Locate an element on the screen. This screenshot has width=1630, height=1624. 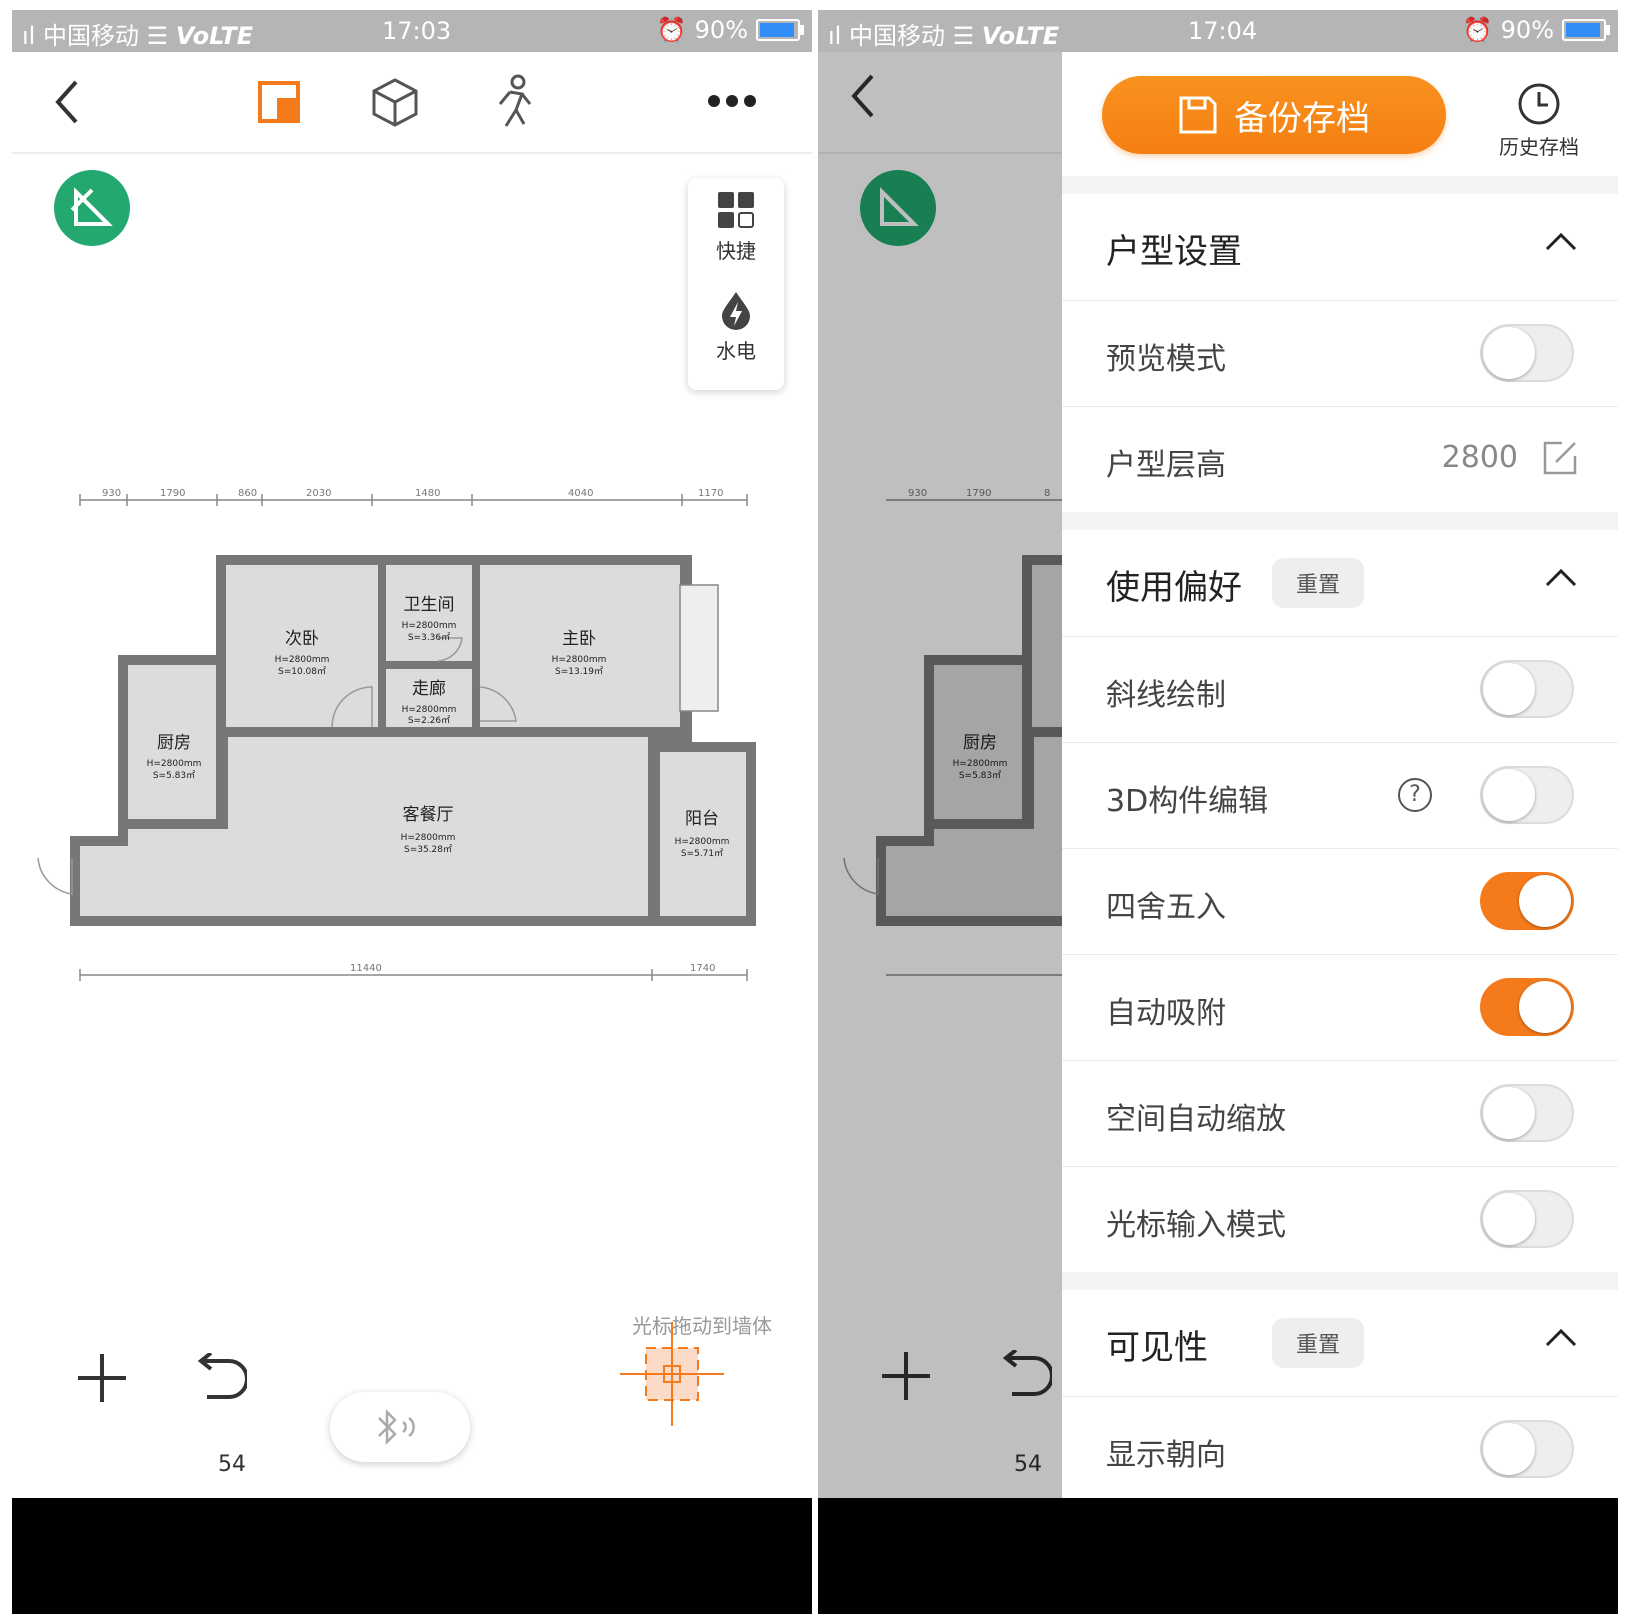
row-label: 四舍五入 is located at coordinates (1166, 907).